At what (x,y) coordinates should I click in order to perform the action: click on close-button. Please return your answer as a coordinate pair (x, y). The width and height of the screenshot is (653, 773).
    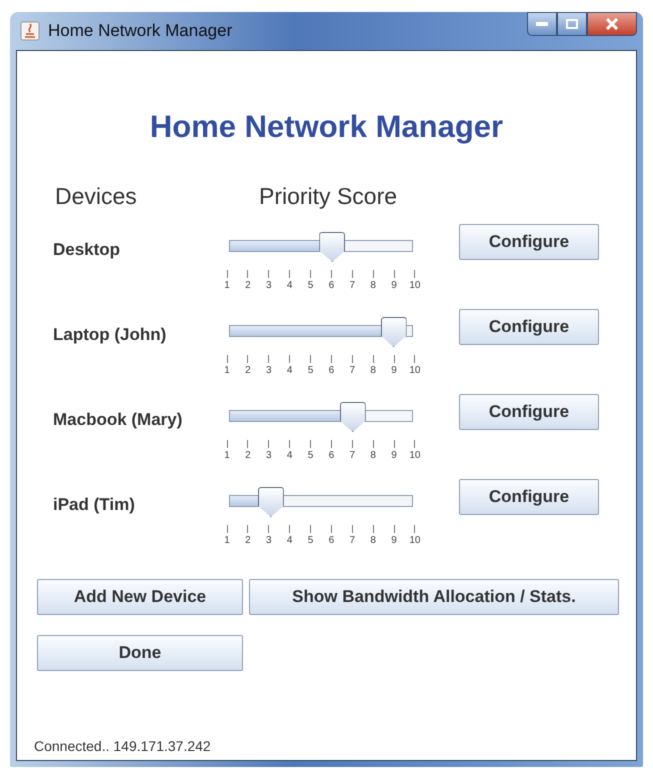
    Looking at the image, I should click on (612, 24).